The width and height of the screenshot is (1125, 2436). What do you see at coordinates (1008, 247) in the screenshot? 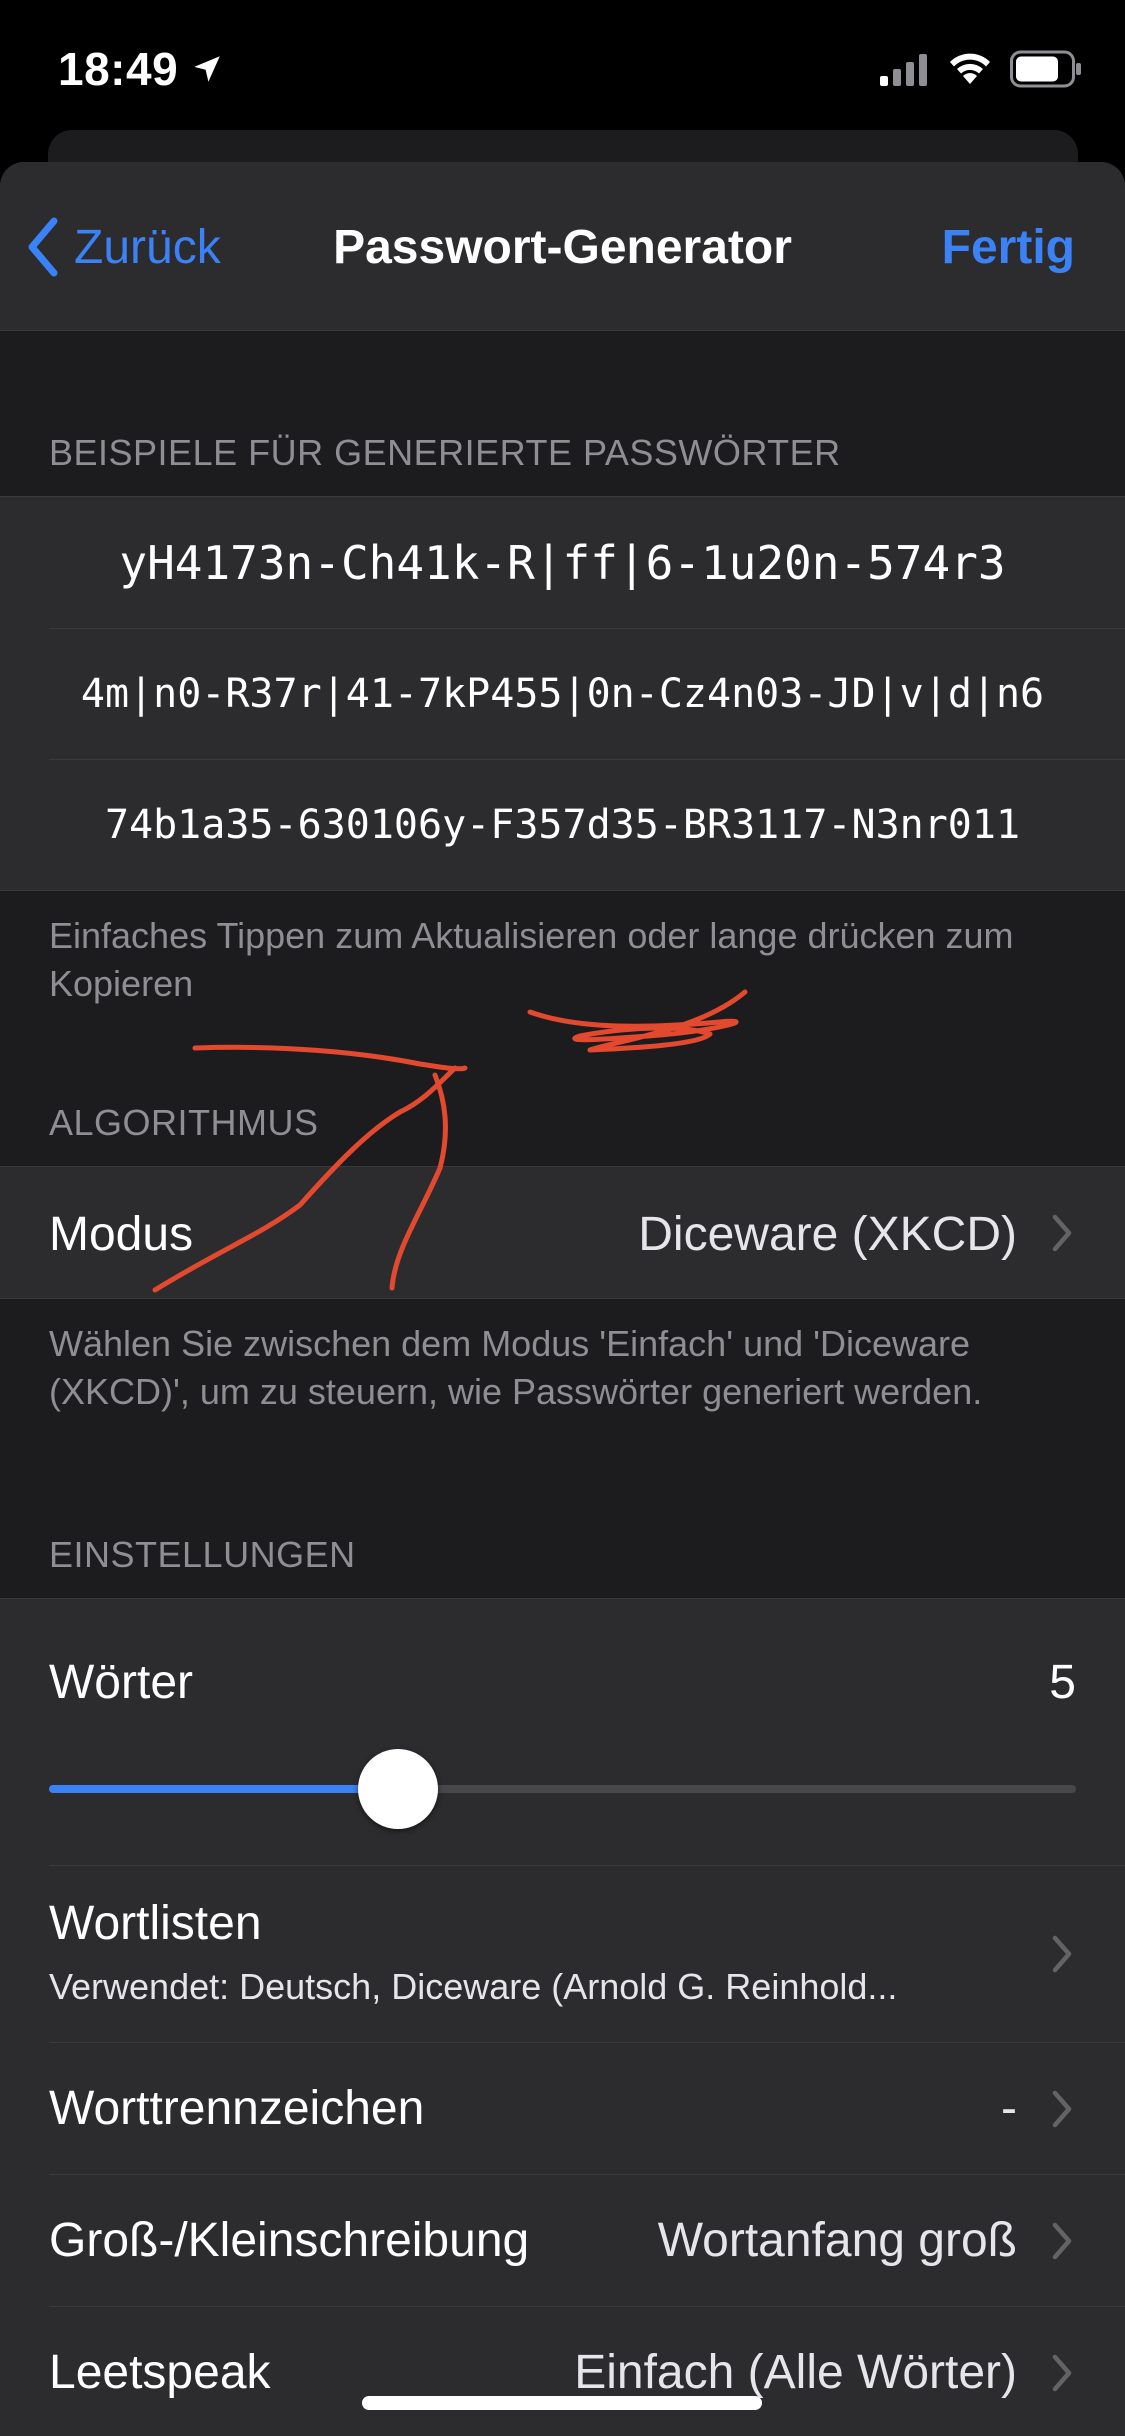
I see `done-button: Fertig` at bounding box center [1008, 247].